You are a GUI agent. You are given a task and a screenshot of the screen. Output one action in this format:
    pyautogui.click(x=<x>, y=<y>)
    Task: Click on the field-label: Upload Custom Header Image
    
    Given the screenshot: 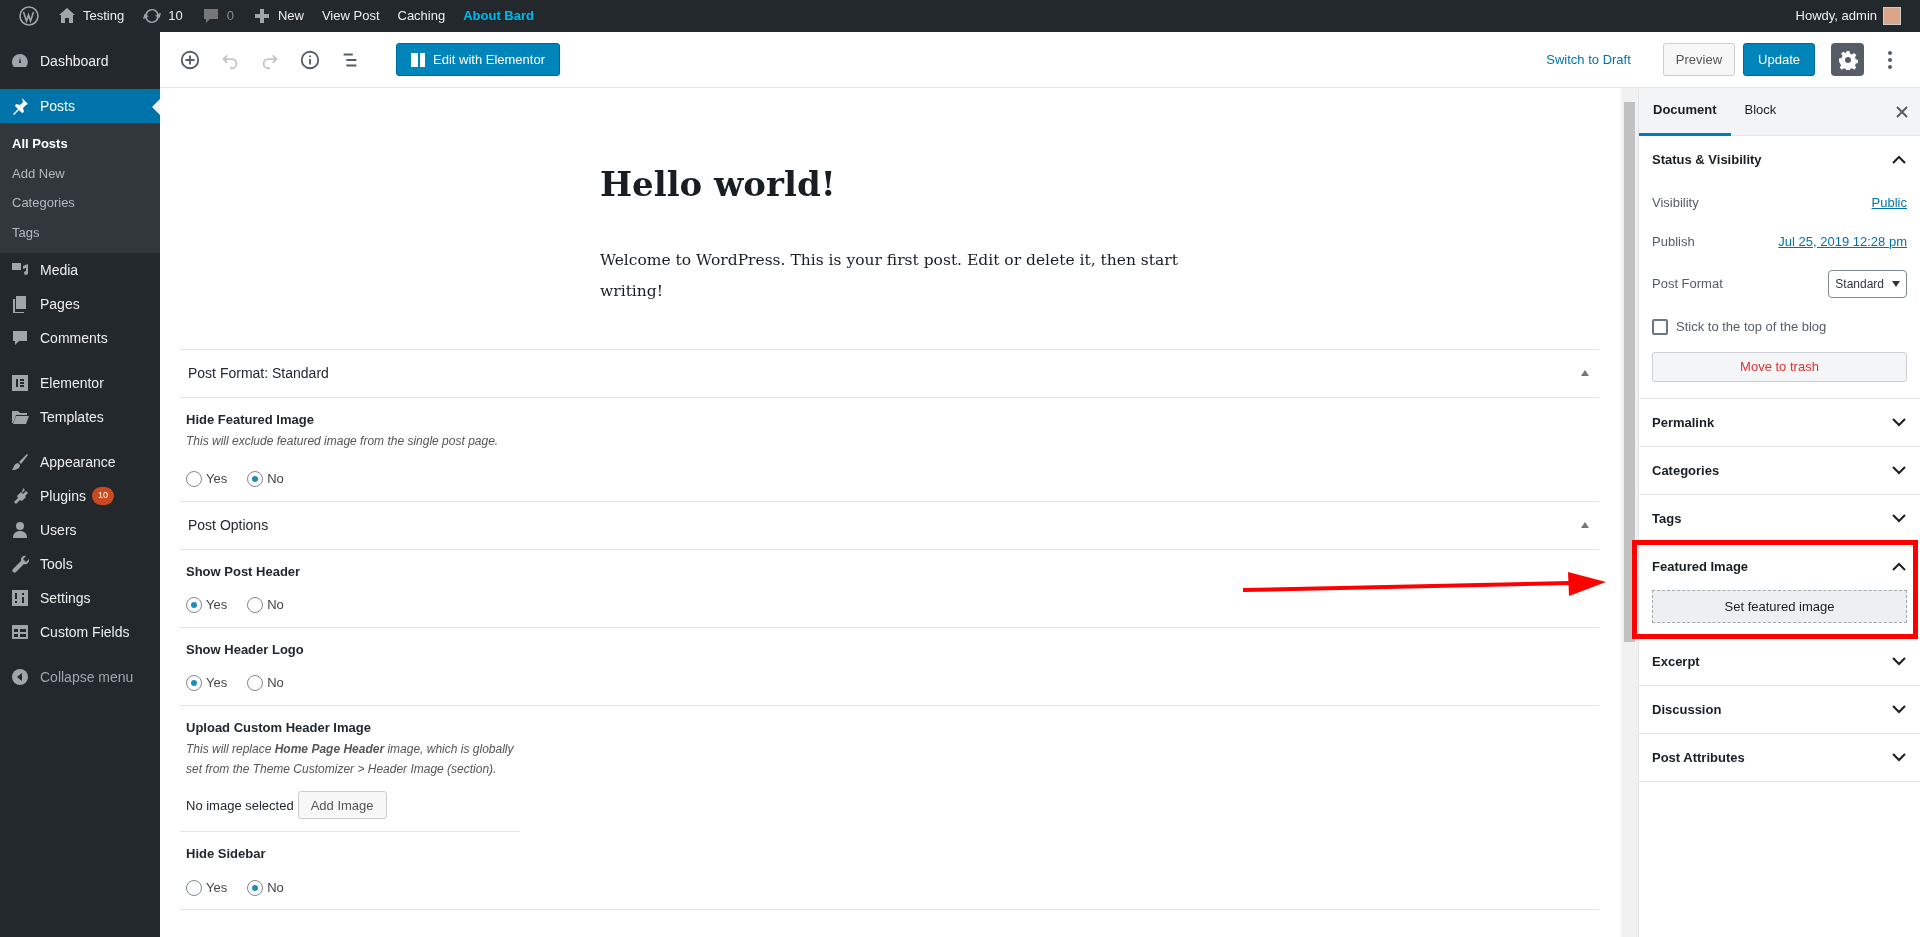 What is the action you would take?
    pyautogui.click(x=279, y=727)
    